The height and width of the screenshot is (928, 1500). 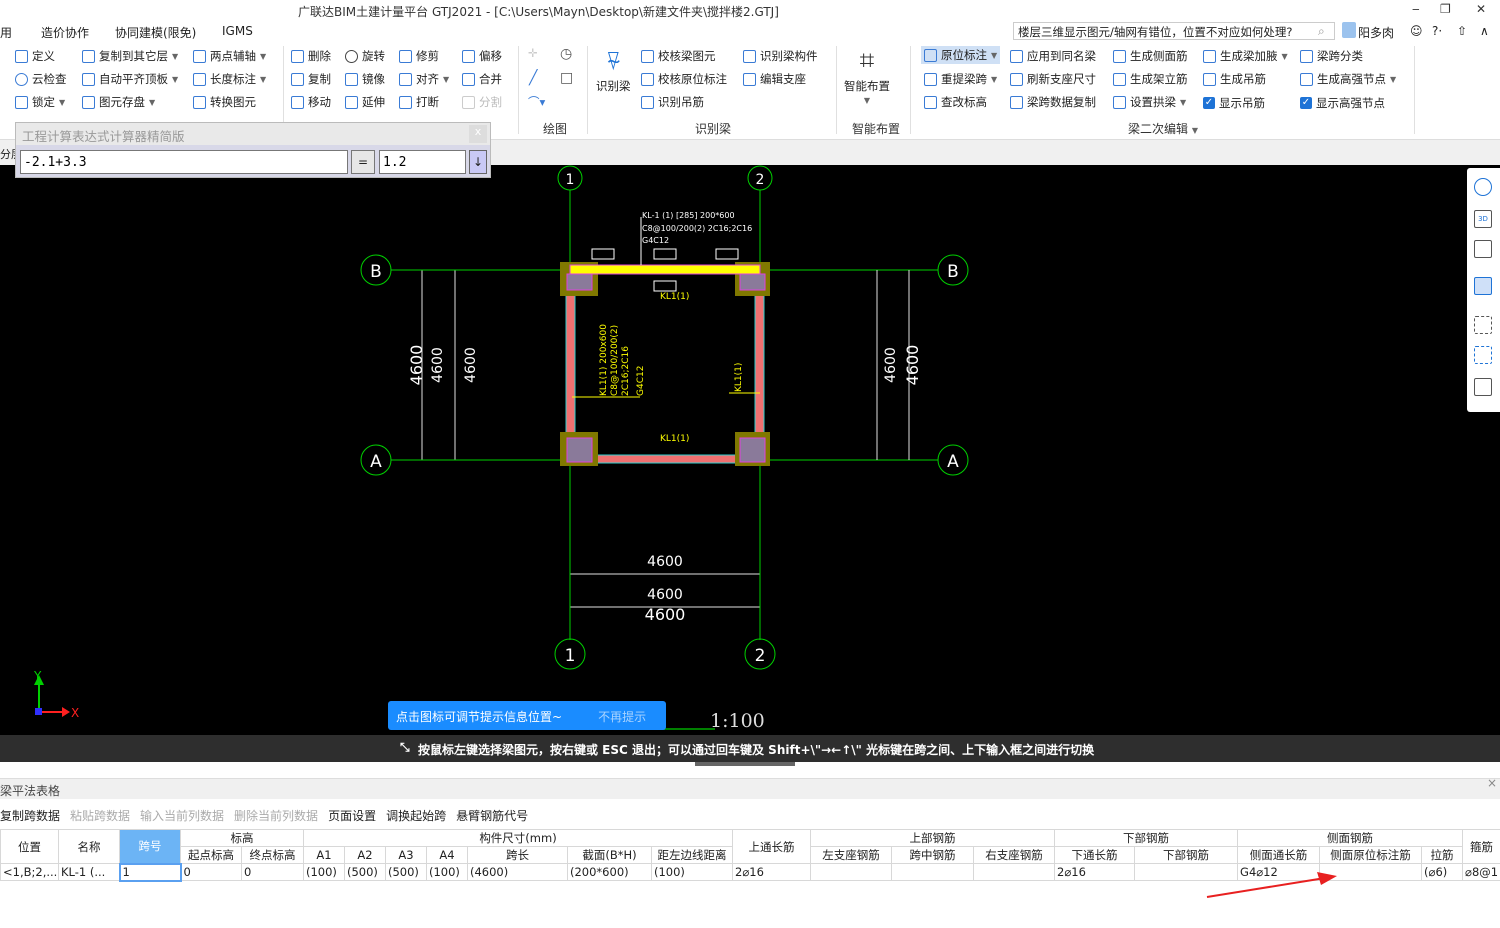 What do you see at coordinates (1163, 128) in the screenshot?
I see `group-label-secondary: 梁二次编辑 ▼` at bounding box center [1163, 128].